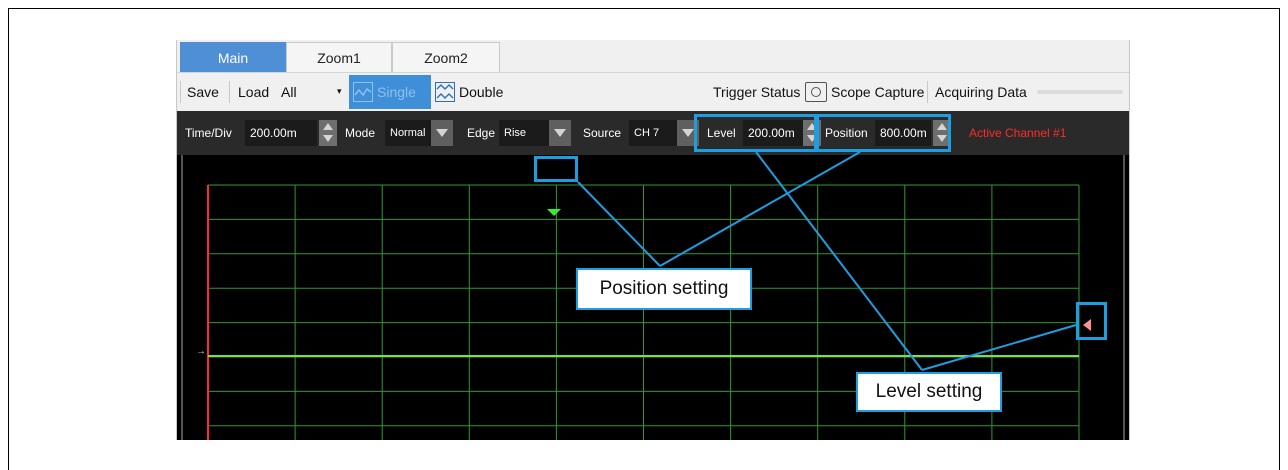 The image size is (1288, 470). Describe the element at coordinates (556, 169) in the screenshot. I see `position-marker-highlight` at that location.